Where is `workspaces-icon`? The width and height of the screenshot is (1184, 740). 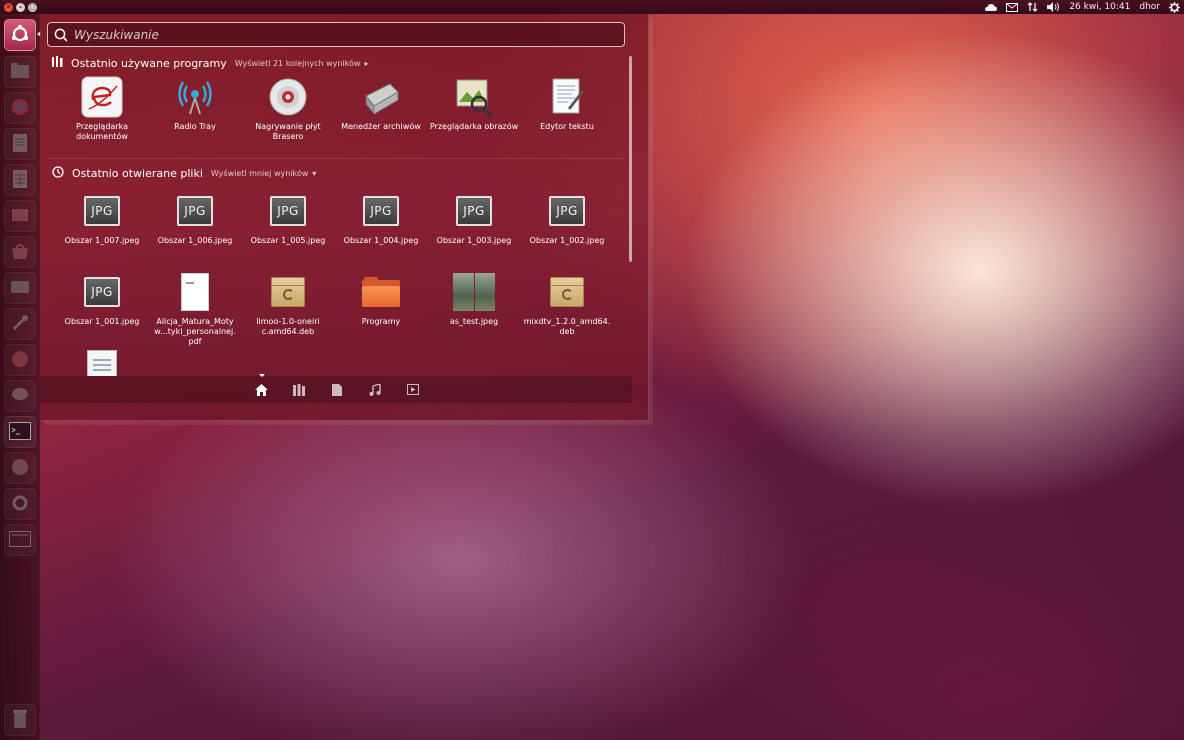 workspaces-icon is located at coordinates (20, 540).